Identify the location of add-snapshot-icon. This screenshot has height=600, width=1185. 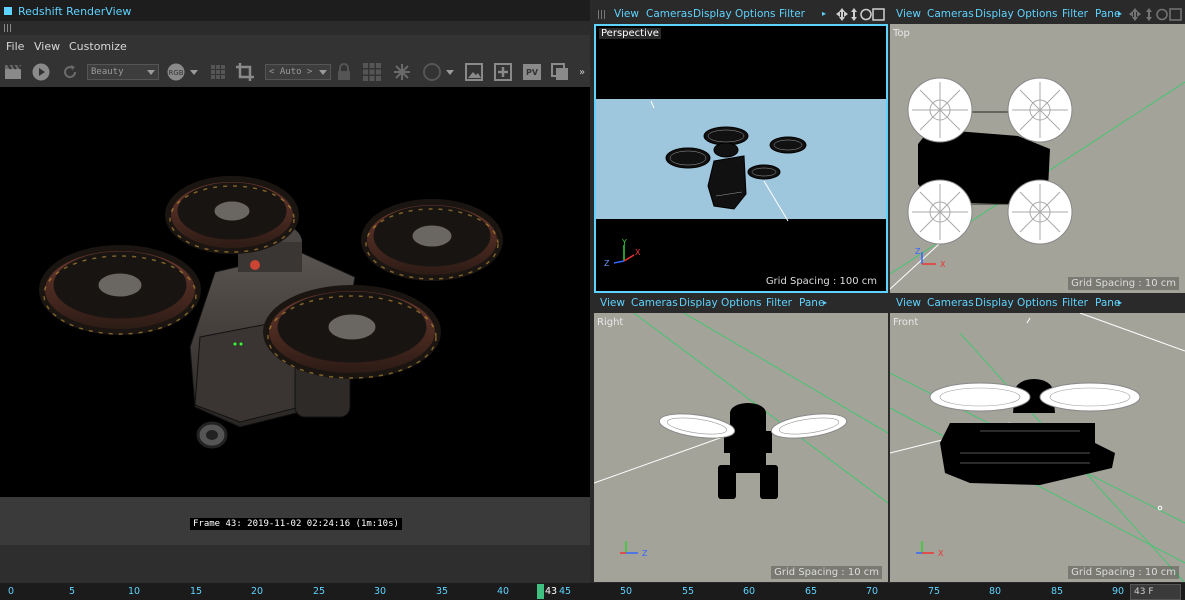
(503, 72).